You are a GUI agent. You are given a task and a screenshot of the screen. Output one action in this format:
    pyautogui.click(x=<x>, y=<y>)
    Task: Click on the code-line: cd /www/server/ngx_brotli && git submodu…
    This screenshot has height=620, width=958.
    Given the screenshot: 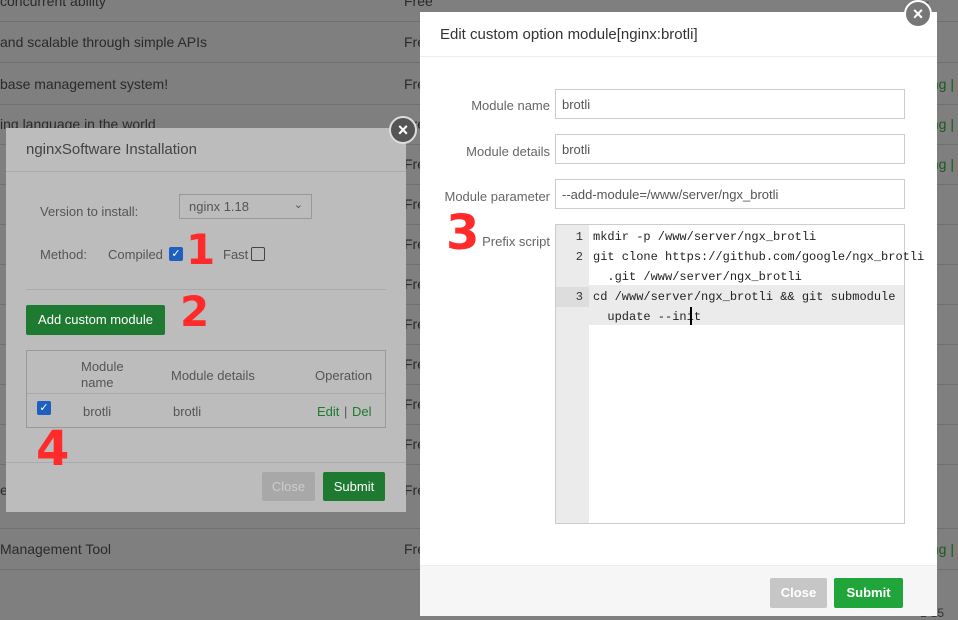 What is the action you would take?
    pyautogui.click(x=744, y=307)
    